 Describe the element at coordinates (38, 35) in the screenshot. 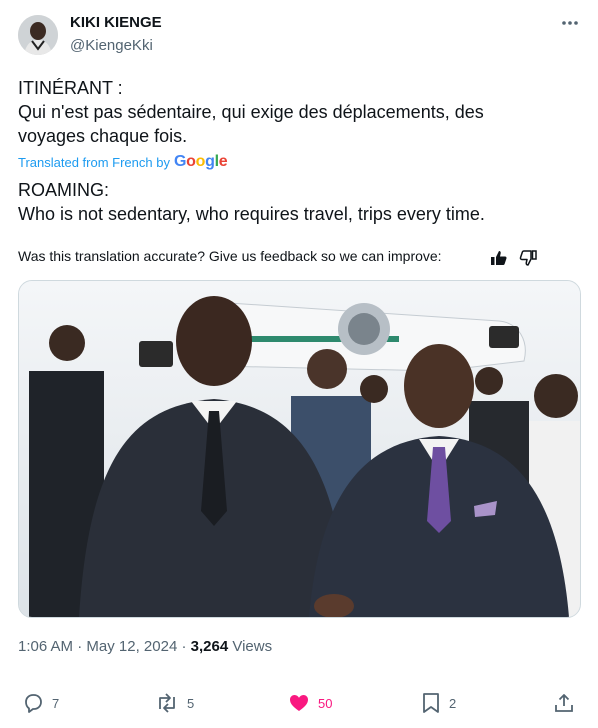

I see `avatar` at that location.